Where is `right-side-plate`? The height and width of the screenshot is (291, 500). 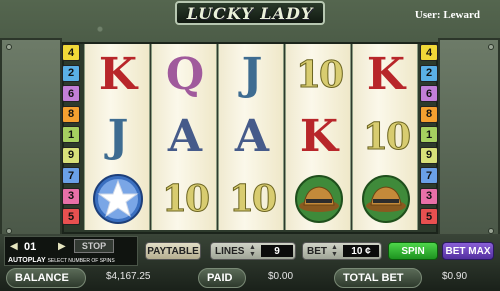 right-side-plate is located at coordinates (469, 138).